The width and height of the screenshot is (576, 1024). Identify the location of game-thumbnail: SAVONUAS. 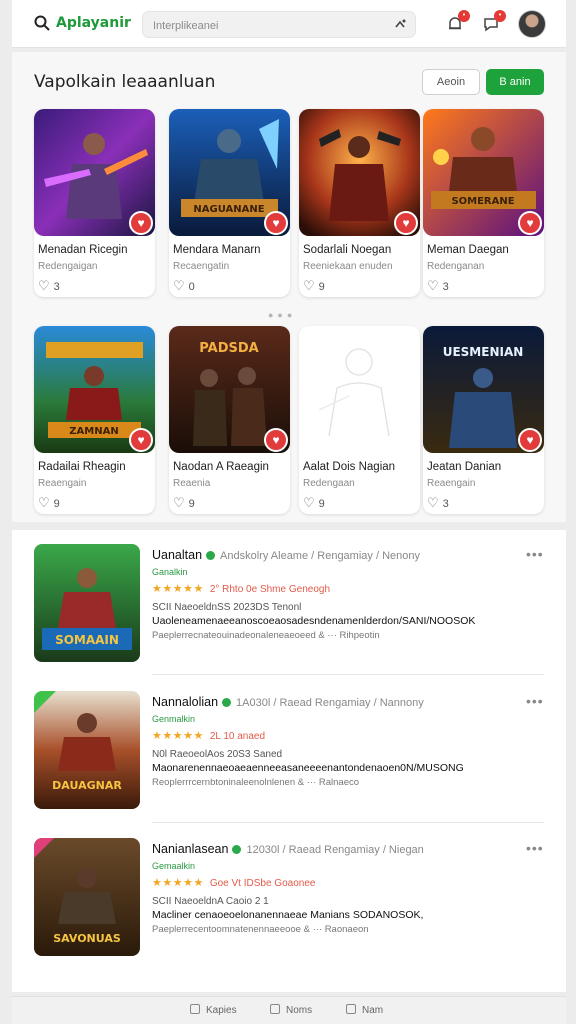
(87, 897).